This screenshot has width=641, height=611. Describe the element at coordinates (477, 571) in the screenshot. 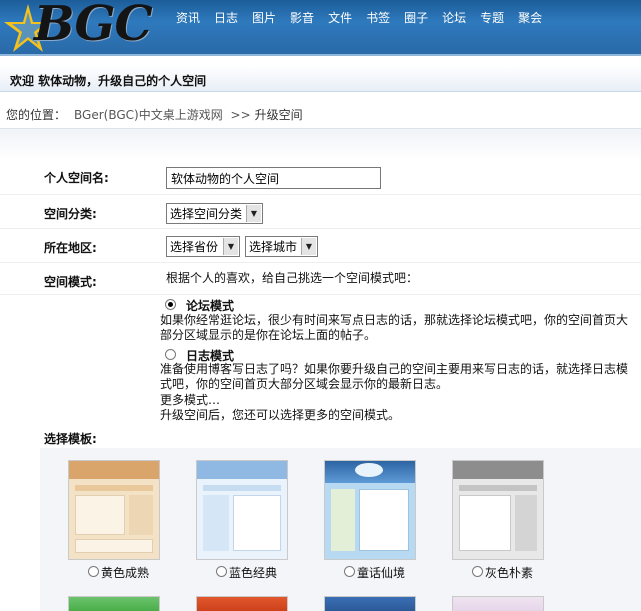

I see `template-radio-grey` at that location.